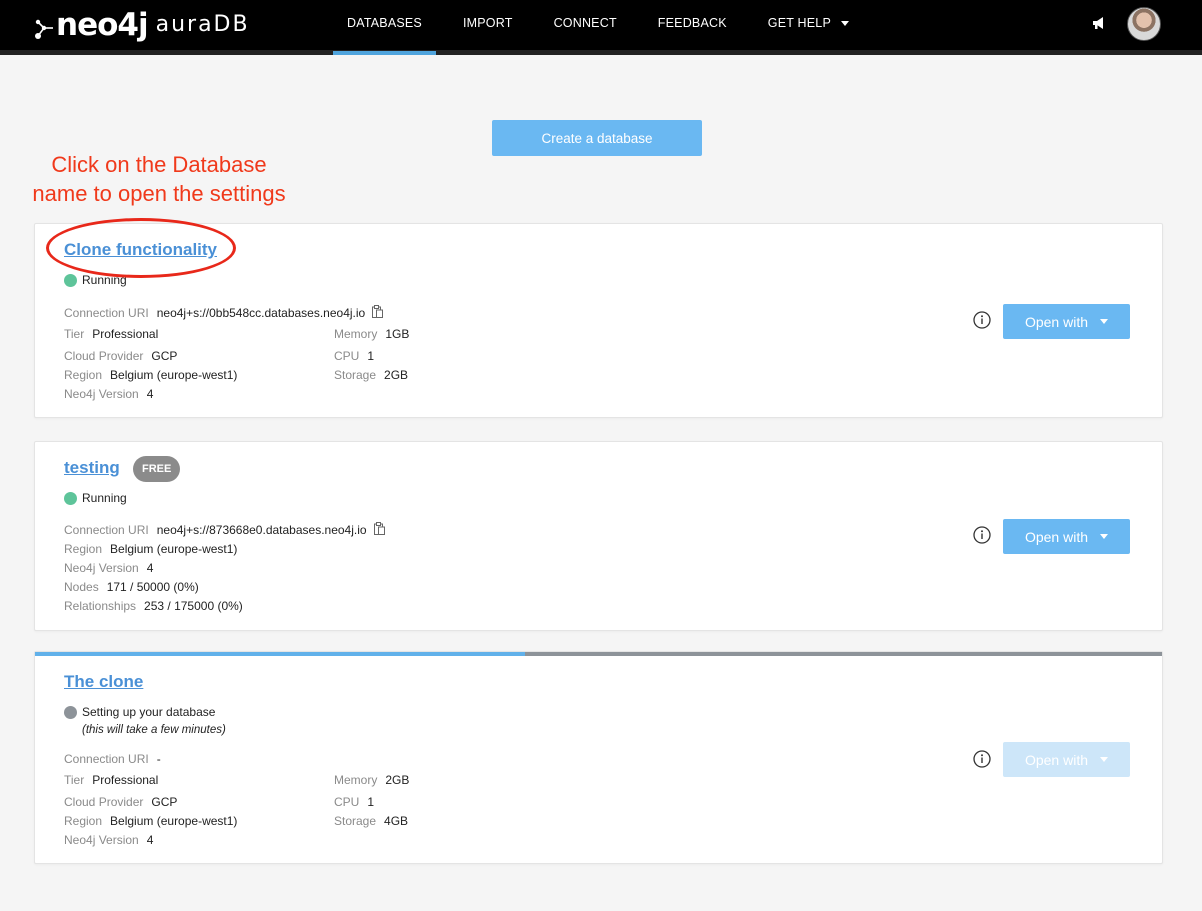  Describe the element at coordinates (193, 606) in the screenshot. I see `field-value: 253 / 175000 (0%)` at that location.